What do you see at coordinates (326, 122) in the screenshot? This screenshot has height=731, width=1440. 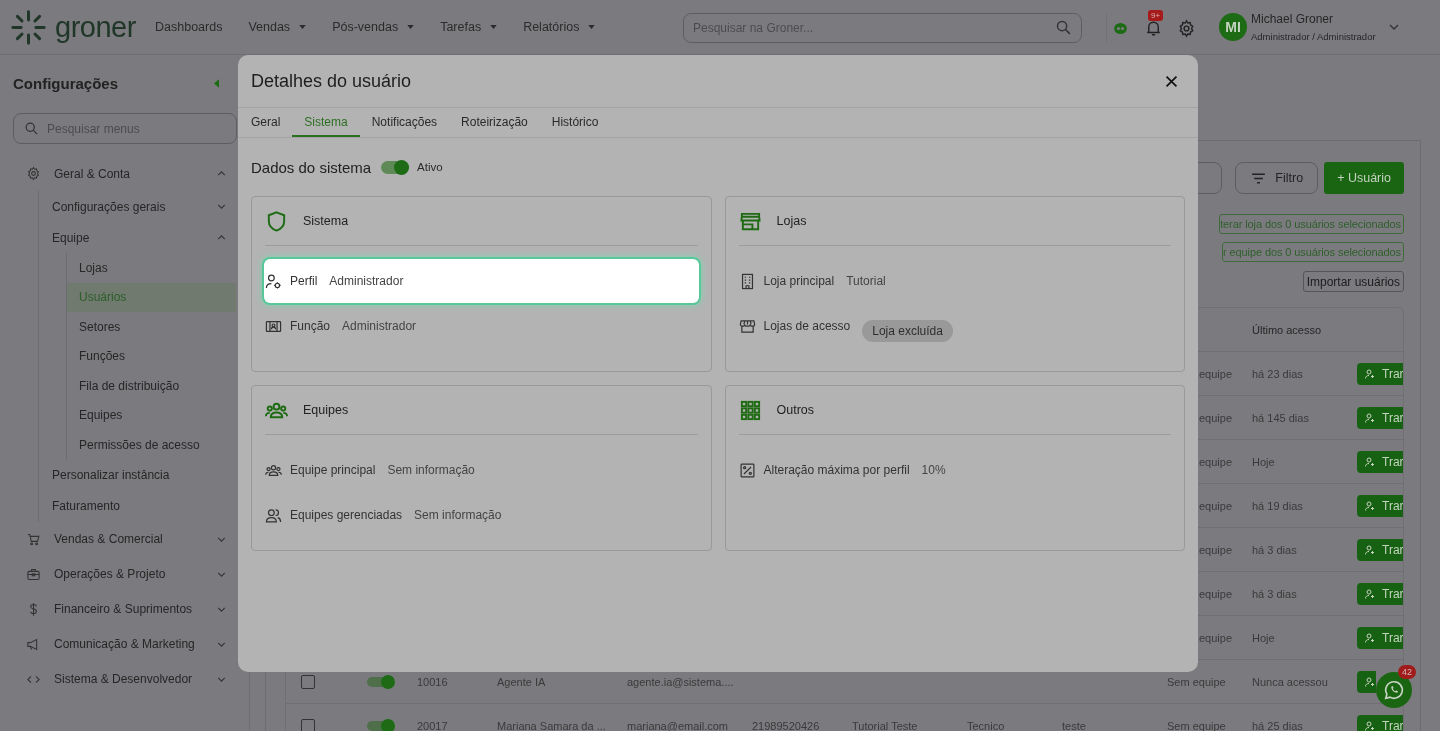 I see `tab: Sistema` at bounding box center [326, 122].